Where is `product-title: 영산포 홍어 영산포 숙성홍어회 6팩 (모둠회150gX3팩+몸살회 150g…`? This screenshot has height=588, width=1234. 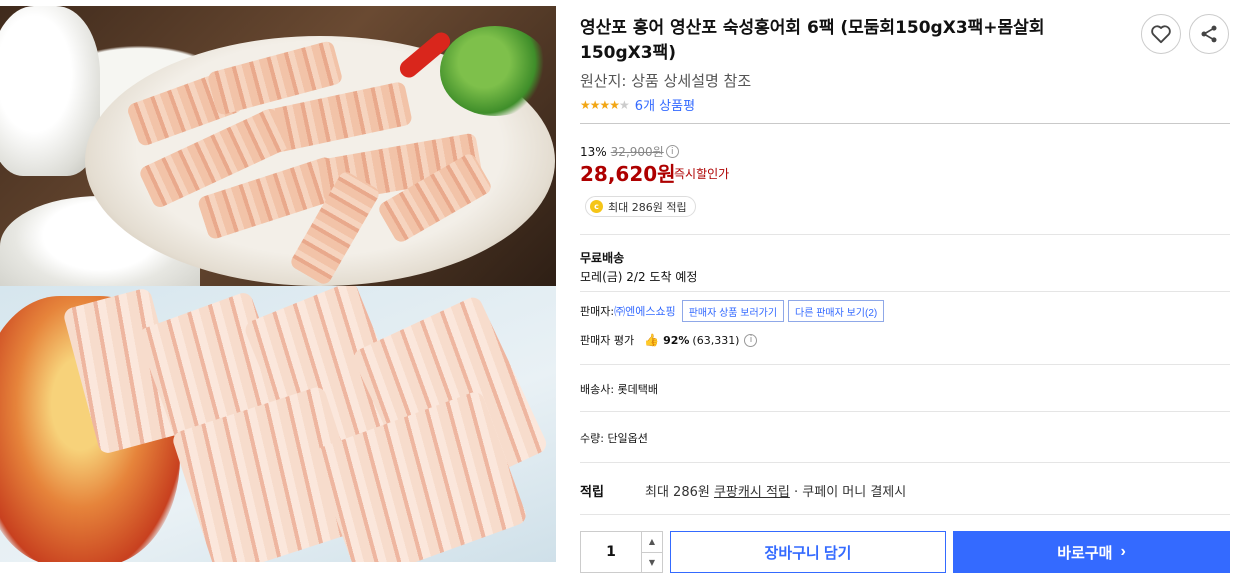
product-title: 영산포 홍어 영산포 숙성홍어회 6팩 (모둠회150gX3팩+몸살회 150g… is located at coordinates (812, 40).